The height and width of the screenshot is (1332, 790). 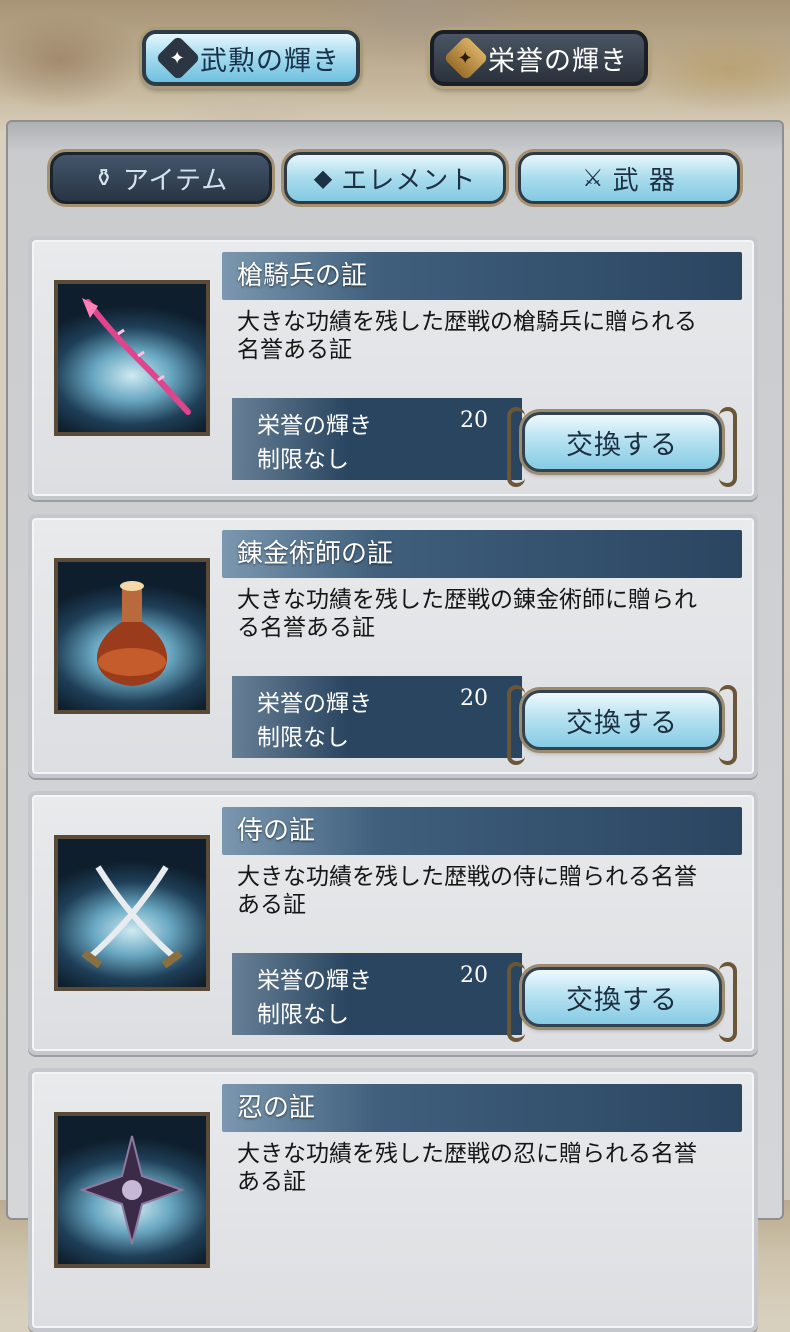 I want to click on item-description: 大きな功績を残した歴戦の忍に贈られる名誉 ある証, so click(x=467, y=1168).